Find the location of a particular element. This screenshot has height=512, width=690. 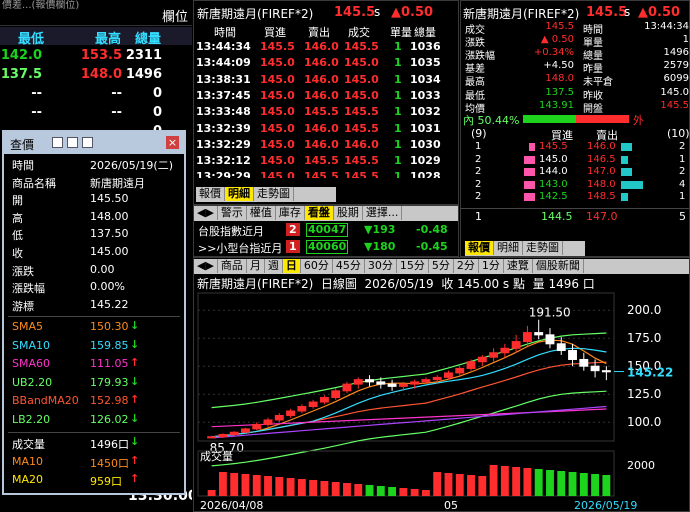

depth-ask-qty: 4 is located at coordinates (682, 184).